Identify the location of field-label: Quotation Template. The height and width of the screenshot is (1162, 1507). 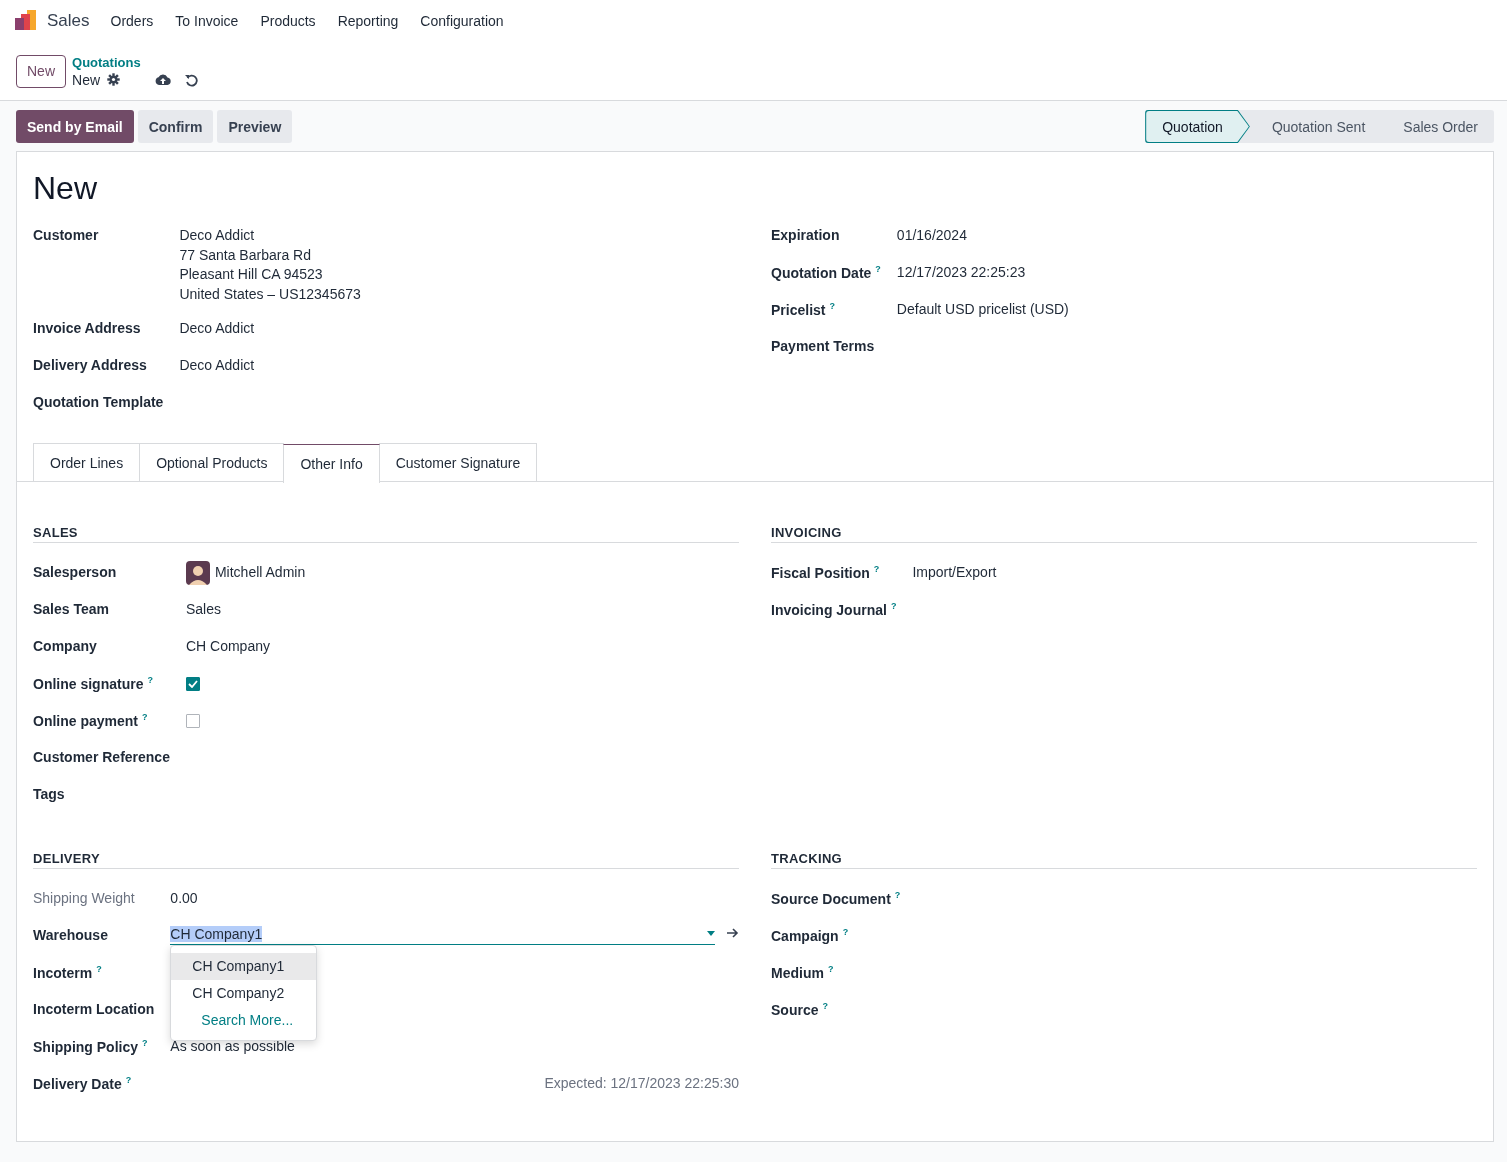
(98, 402).